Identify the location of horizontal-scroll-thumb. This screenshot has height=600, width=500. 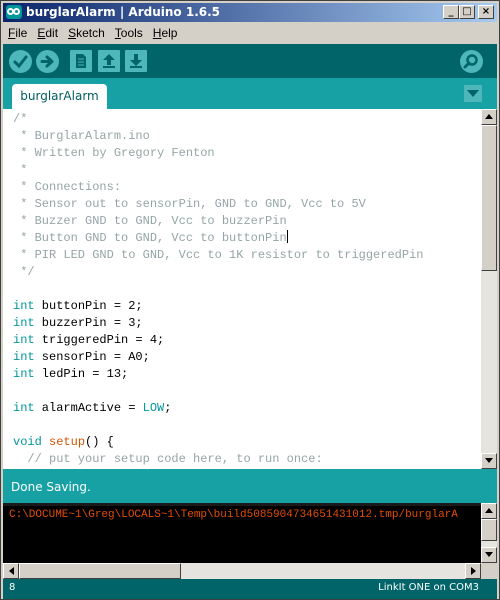
(100, 571).